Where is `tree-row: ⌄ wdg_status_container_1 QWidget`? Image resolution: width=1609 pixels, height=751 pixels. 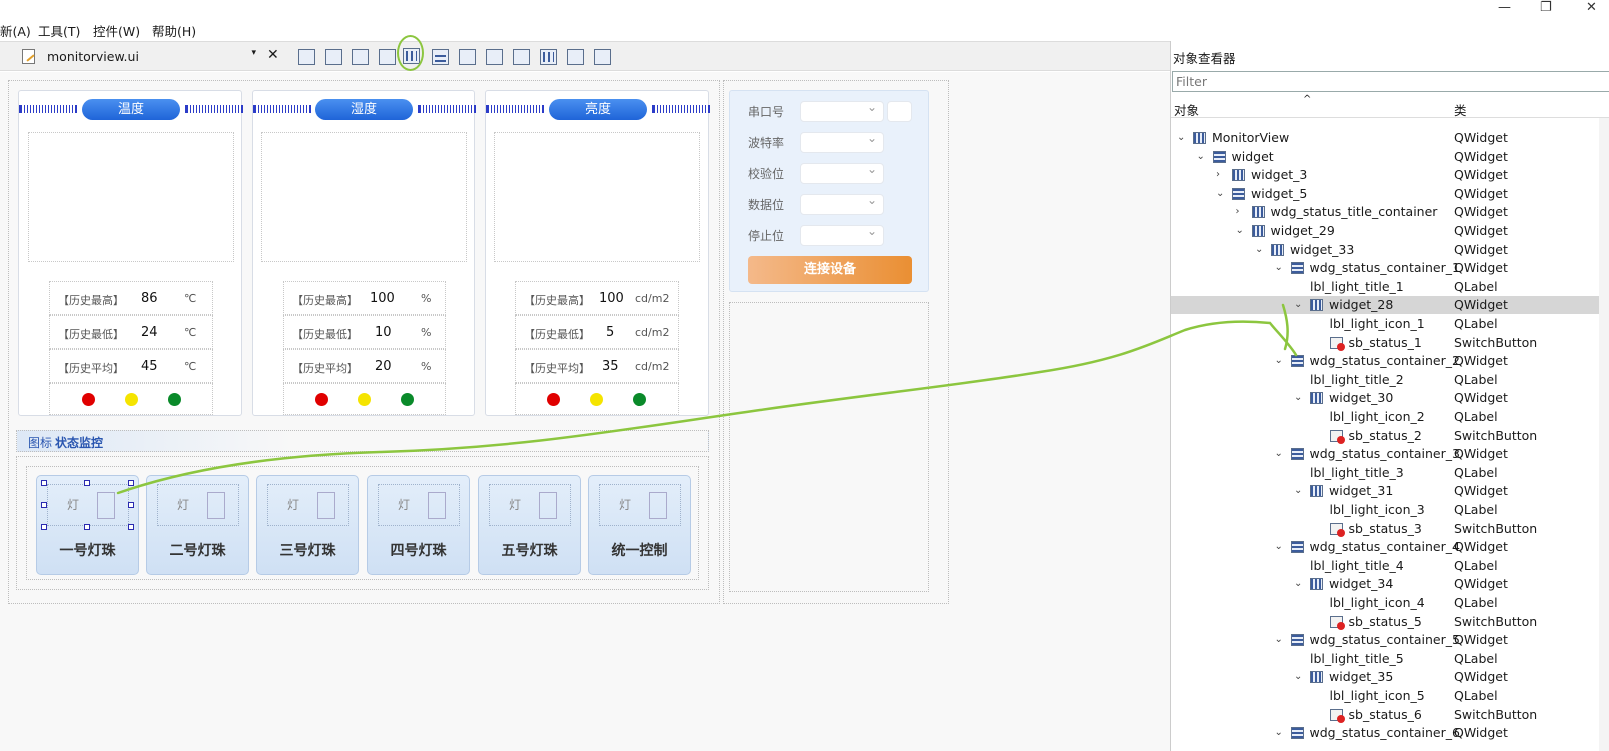 tree-row: ⌄ wdg_status_container_1 QWidget is located at coordinates (1390, 268).